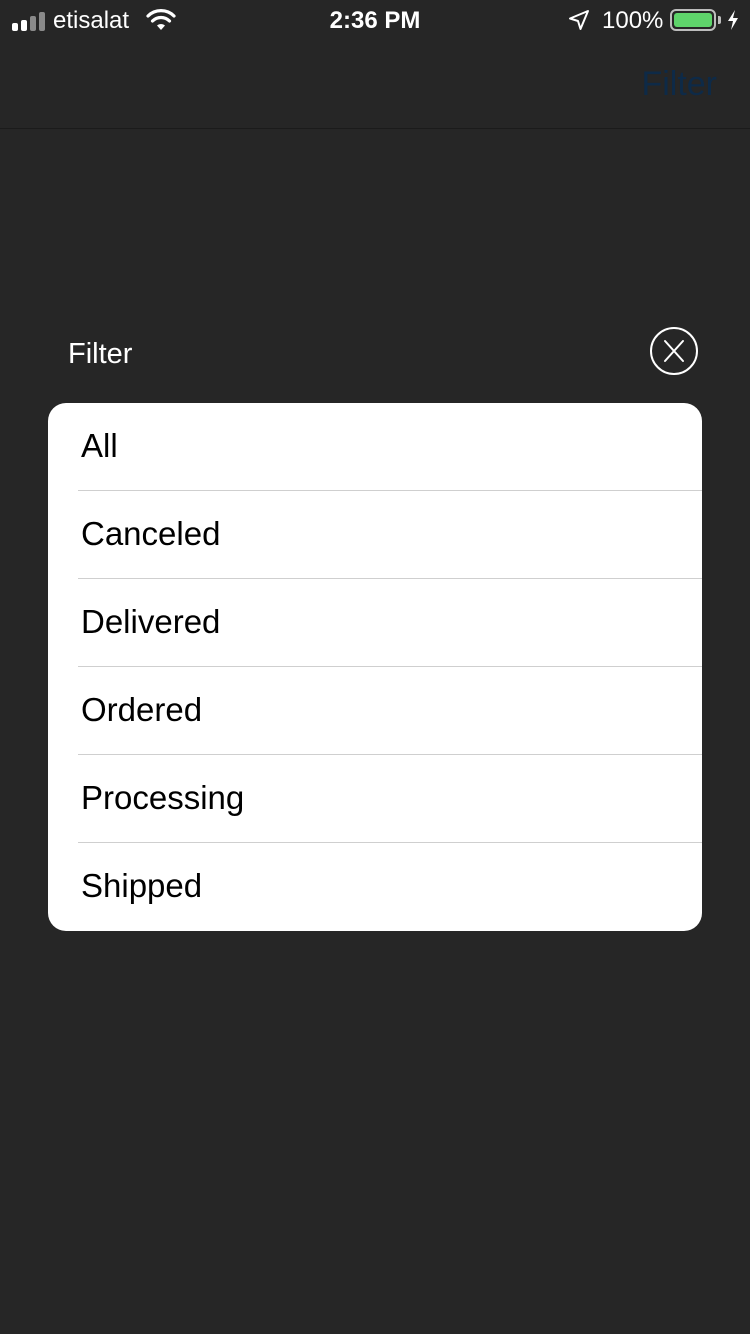 This screenshot has height=1334, width=750. I want to click on filter-option-all: All, so click(375, 447).